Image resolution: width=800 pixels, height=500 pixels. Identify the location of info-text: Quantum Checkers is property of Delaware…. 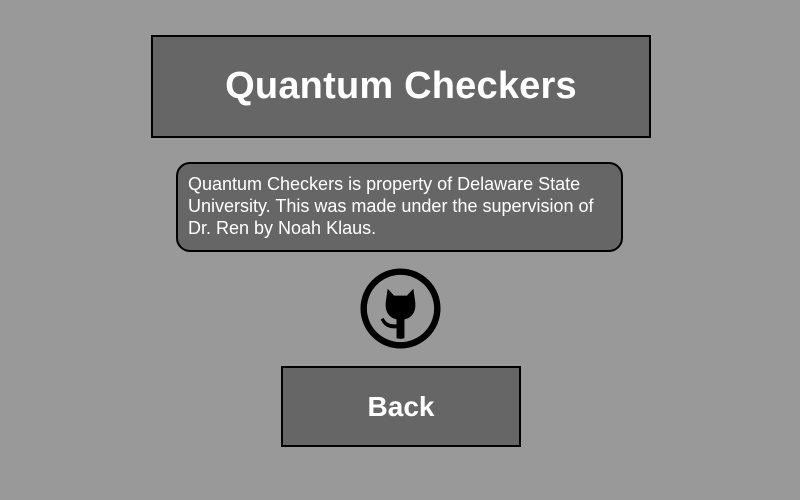
(399, 207).